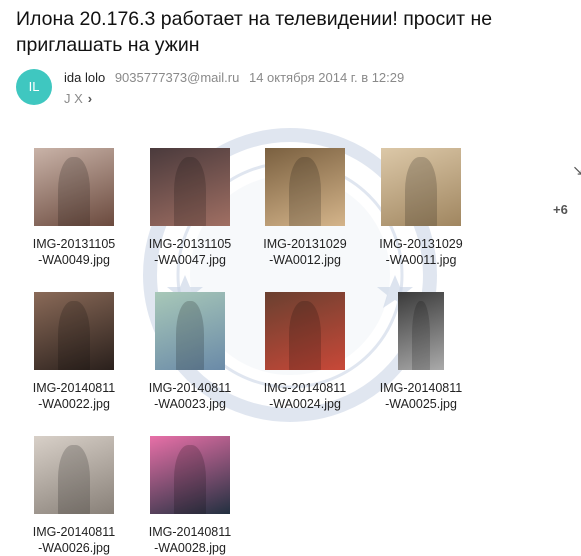 This screenshot has width=581, height=556. Describe the element at coordinates (421, 396) in the screenshot. I see `attachment-filename: IMG-20140811 -WA0025.jpg` at that location.